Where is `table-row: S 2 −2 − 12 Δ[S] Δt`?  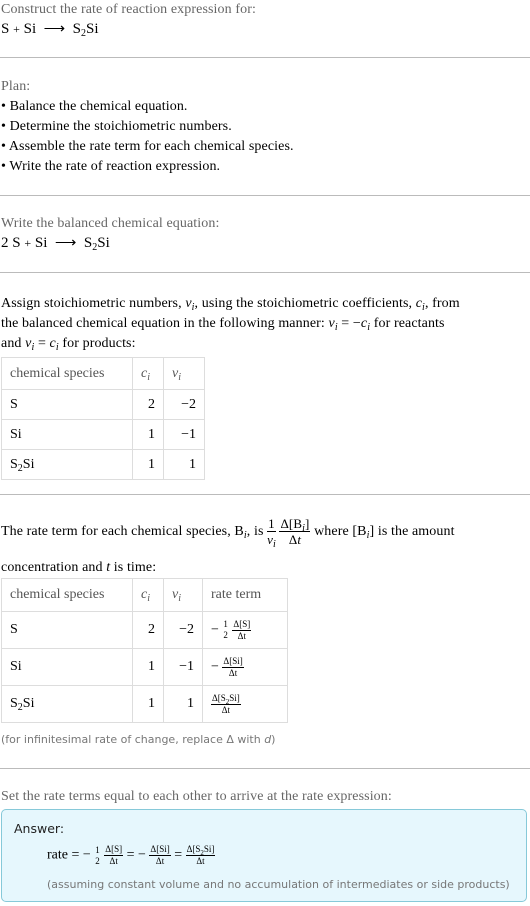
table-row: S 2 −2 − 12 Δ[S] Δt is located at coordinates (144, 630).